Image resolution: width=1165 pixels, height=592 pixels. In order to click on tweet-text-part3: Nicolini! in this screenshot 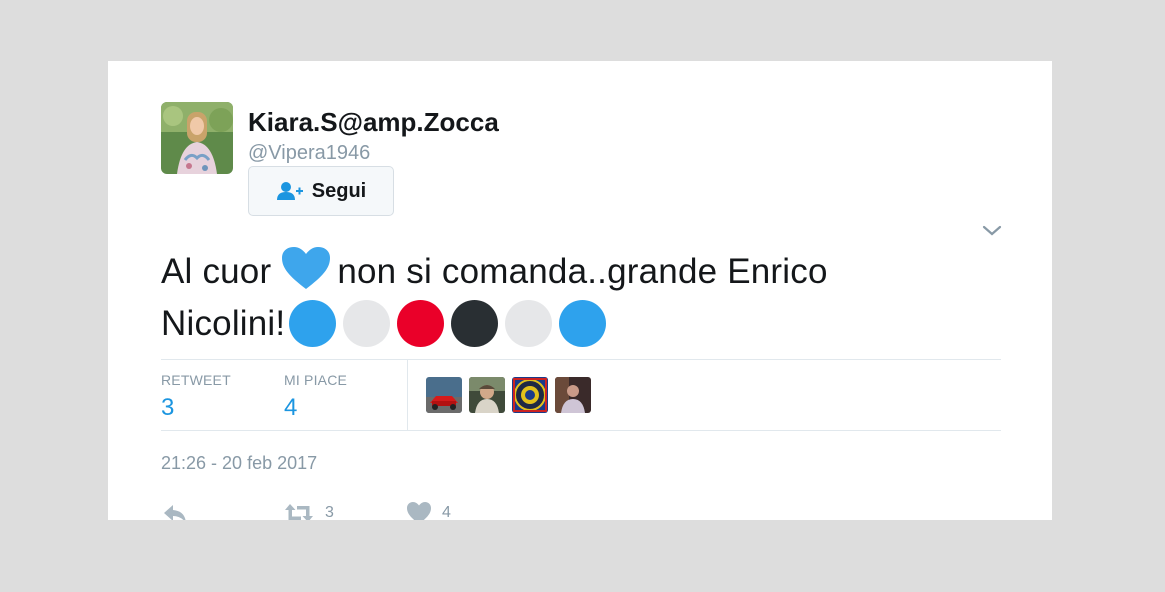, I will do `click(223, 323)`.